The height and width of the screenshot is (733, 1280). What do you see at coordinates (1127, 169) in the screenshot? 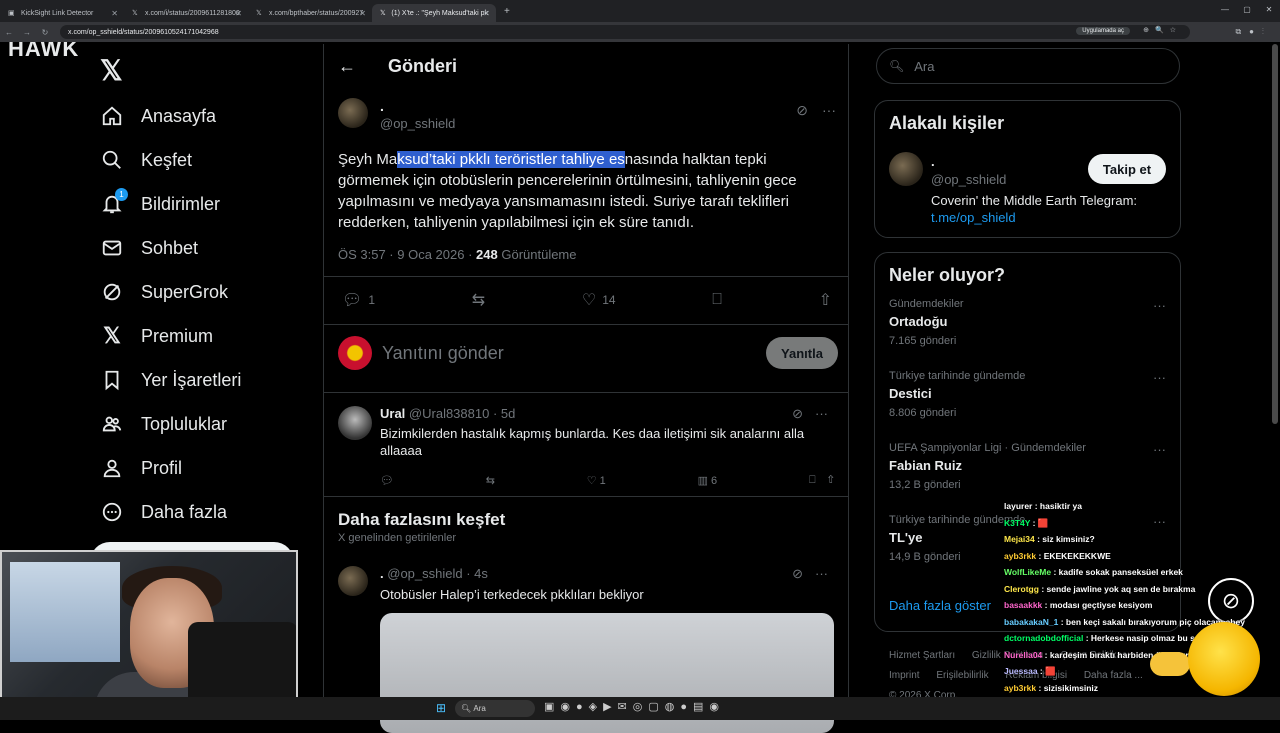
I see `follow-button: Takip et` at bounding box center [1127, 169].